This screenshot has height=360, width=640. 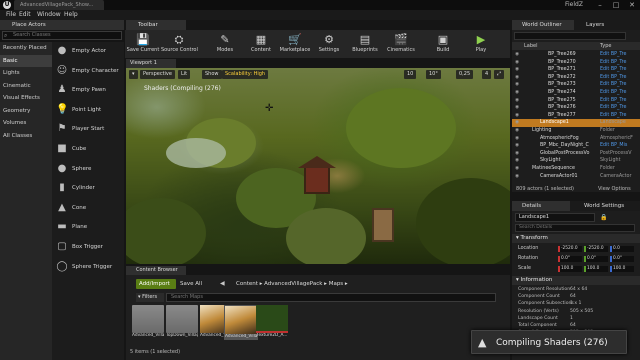 I want to click on save-all-button: Save All, so click(x=198, y=284).